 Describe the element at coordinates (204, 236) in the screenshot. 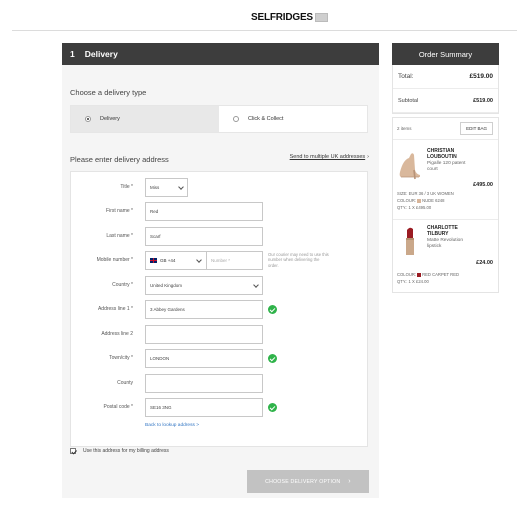

I see `last-name-input: Scarf` at that location.